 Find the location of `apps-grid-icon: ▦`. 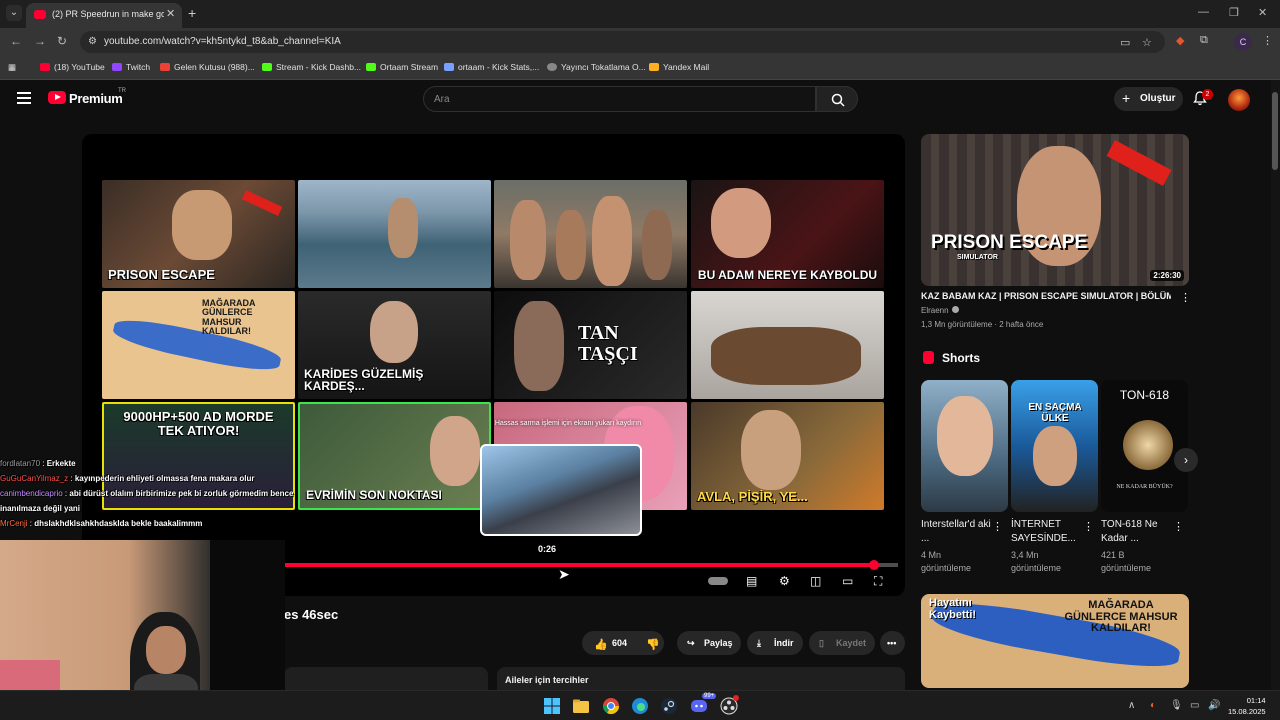

apps-grid-icon: ▦ is located at coordinates (12, 67).